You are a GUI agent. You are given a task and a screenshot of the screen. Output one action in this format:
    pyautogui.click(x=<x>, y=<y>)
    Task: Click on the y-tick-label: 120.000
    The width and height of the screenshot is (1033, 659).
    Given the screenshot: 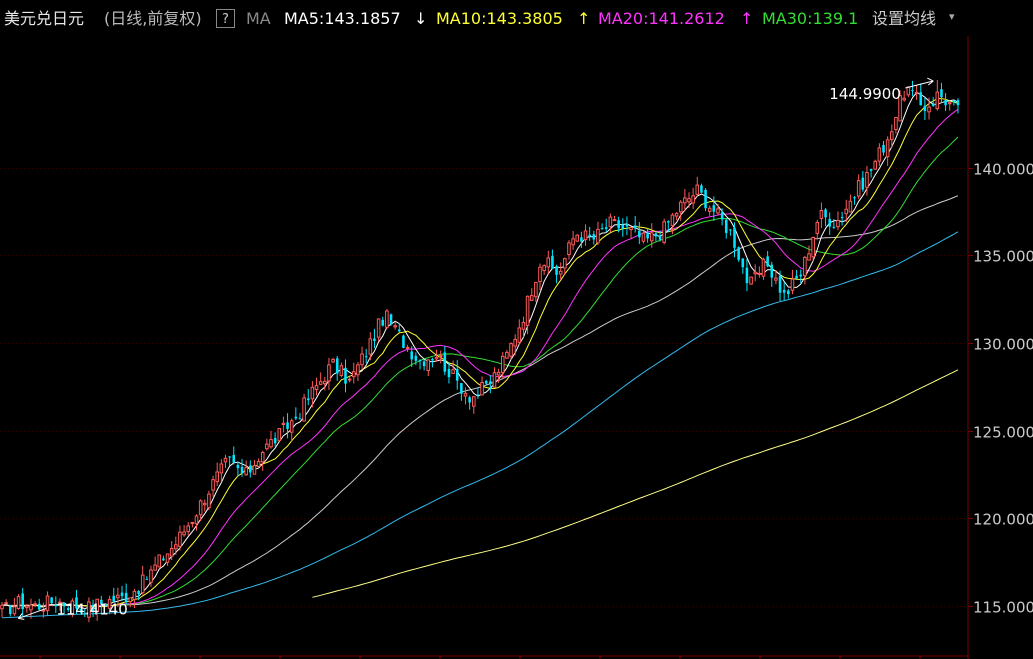 What is the action you would take?
    pyautogui.click(x=1003, y=520)
    